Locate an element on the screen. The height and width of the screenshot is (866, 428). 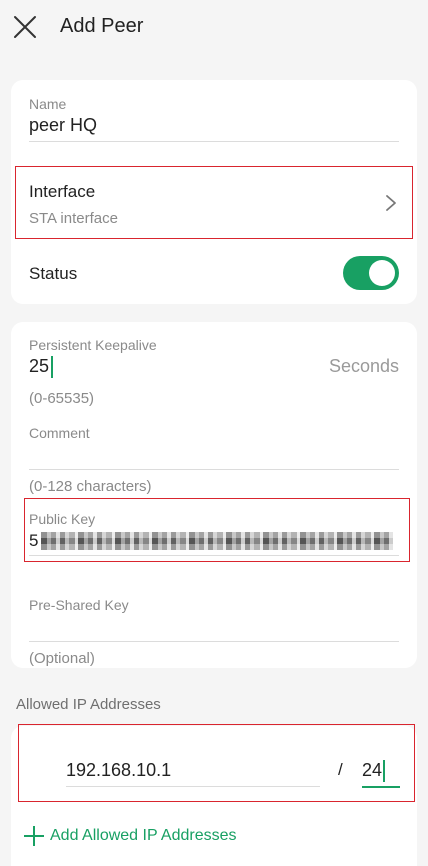
name-underline is located at coordinates (214, 141).